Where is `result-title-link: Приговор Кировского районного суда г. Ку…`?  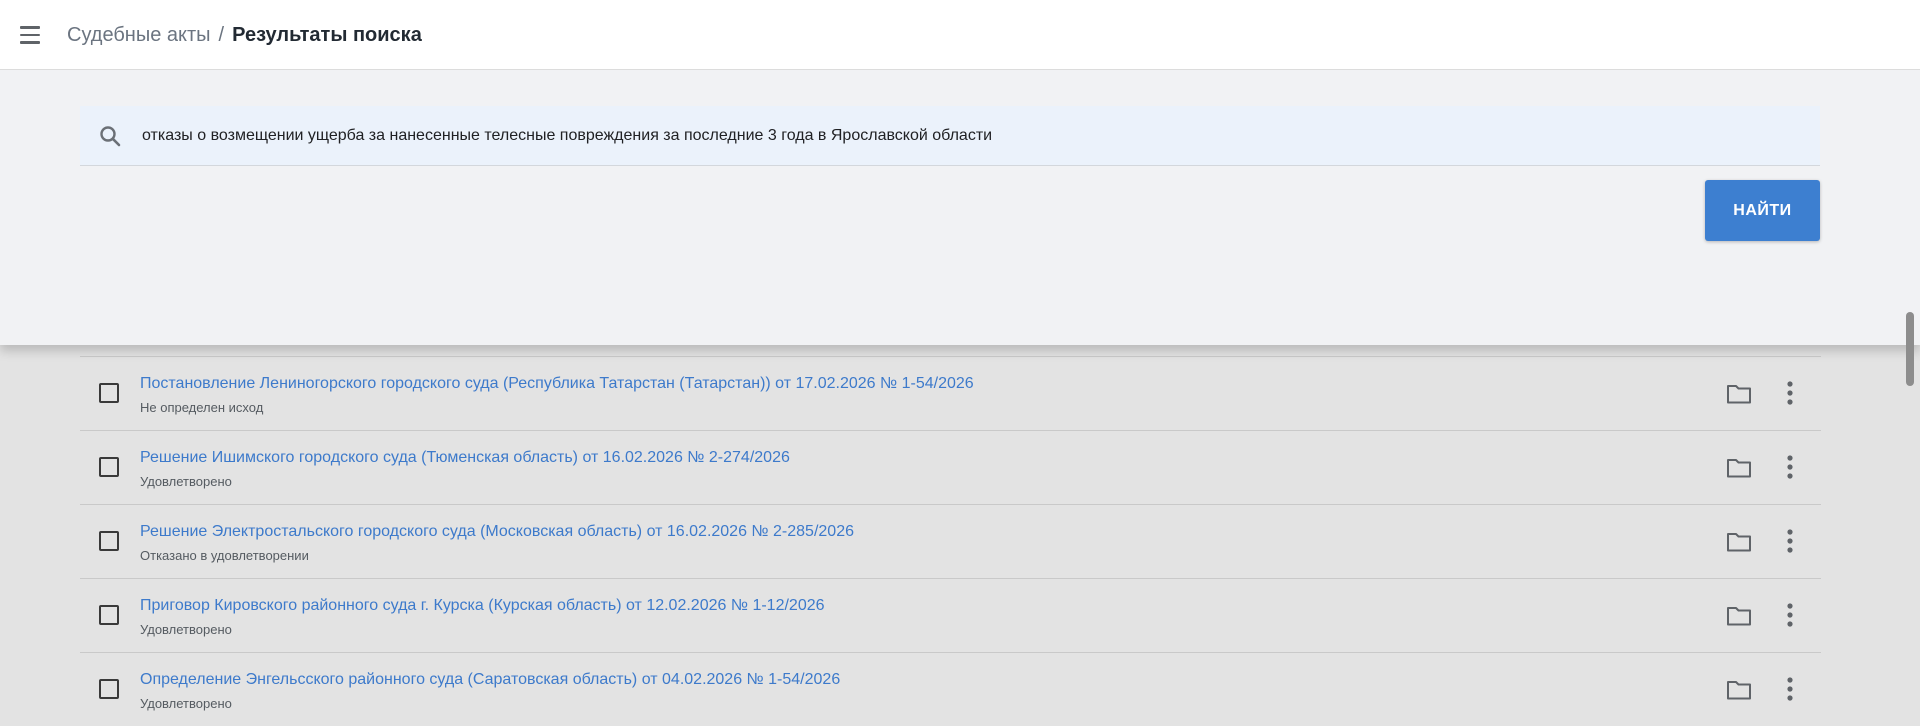
result-title-link: Приговор Кировского районного суда г. Ку… is located at coordinates (482, 606).